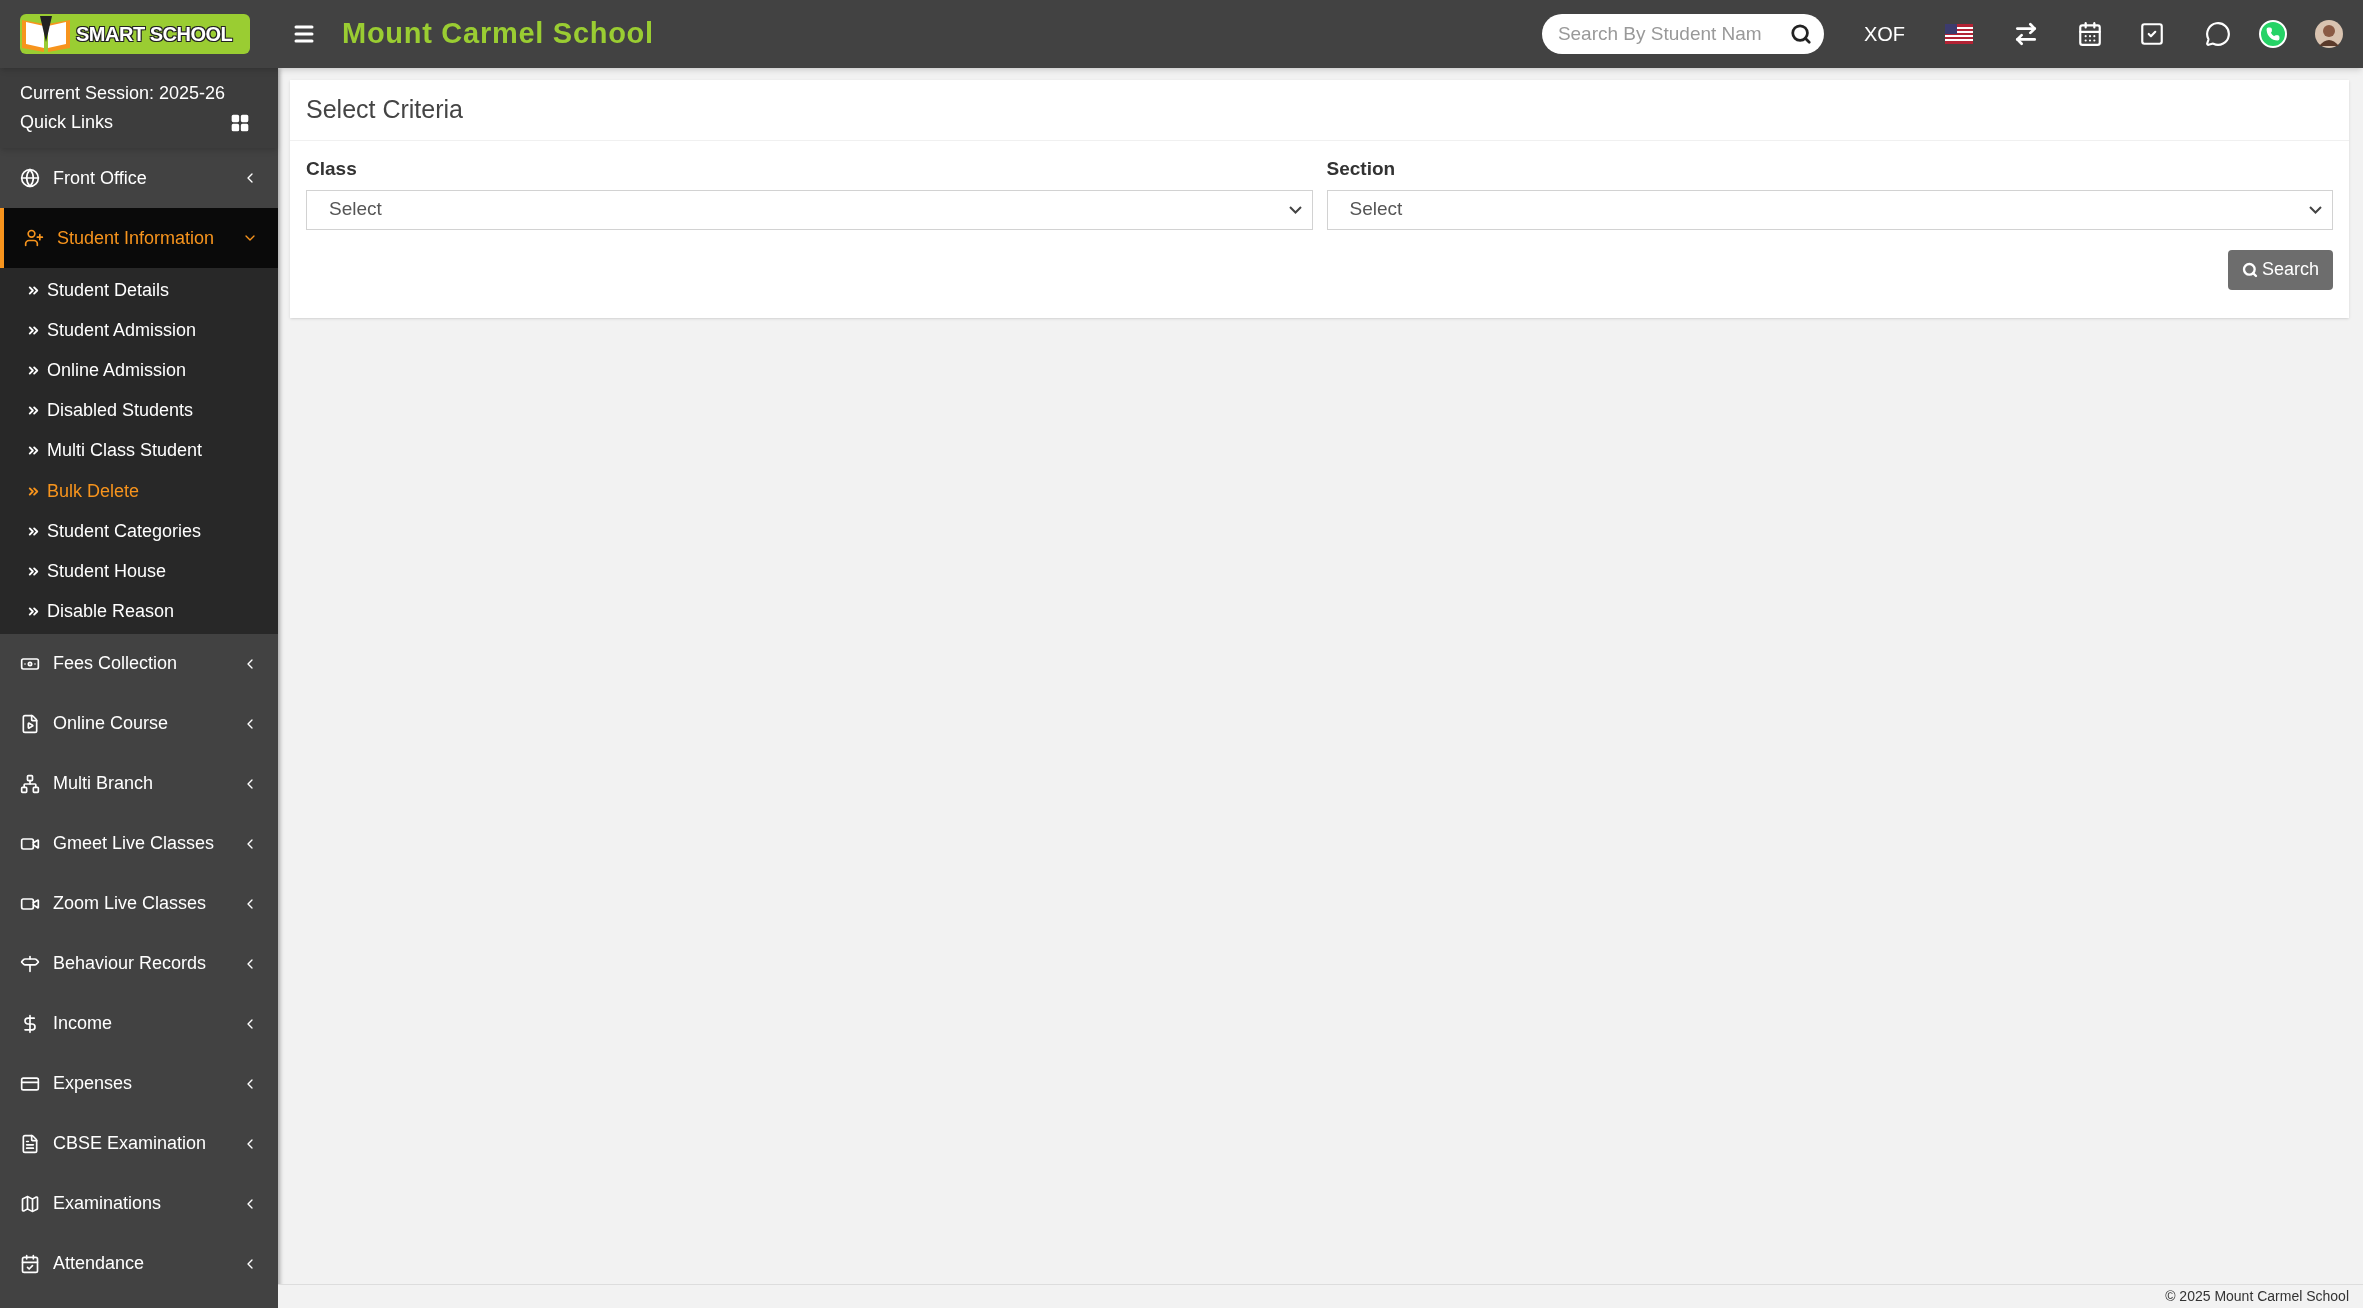 This screenshot has height=1308, width=2363. I want to click on whatsapp-icon, so click(2273, 34).